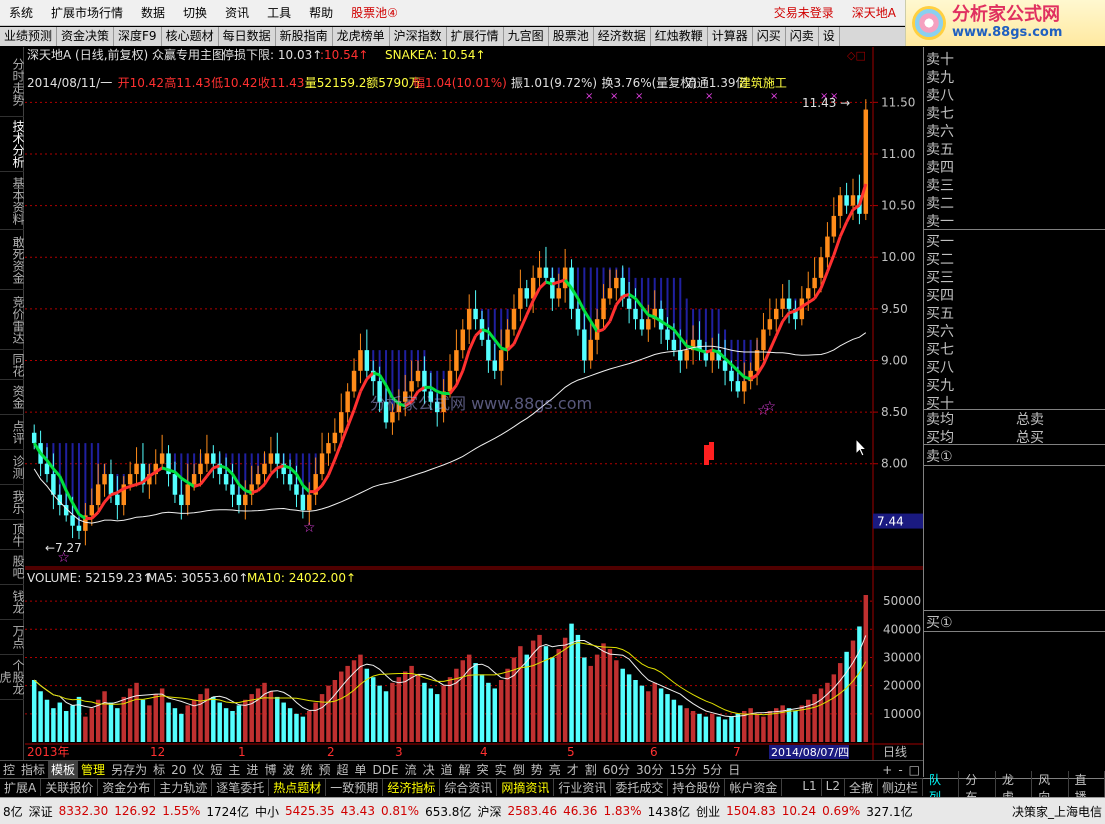 This screenshot has height=824, width=1105. I want to click on indicator-tab-25: 势, so click(537, 769).